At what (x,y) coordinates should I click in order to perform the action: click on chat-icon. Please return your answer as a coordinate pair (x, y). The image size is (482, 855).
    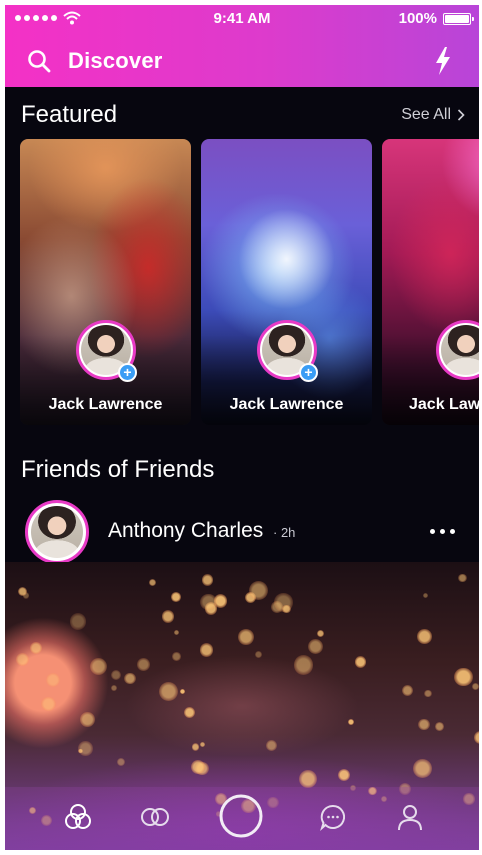
    Looking at the image, I should click on (333, 817).